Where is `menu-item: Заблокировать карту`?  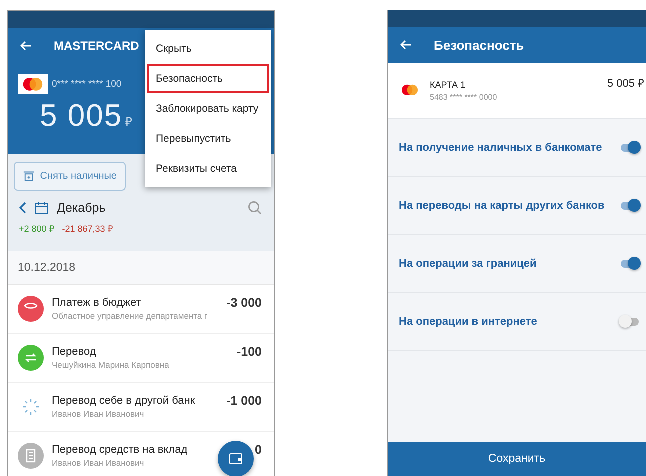
menu-item: Заблокировать карту is located at coordinates (208, 108).